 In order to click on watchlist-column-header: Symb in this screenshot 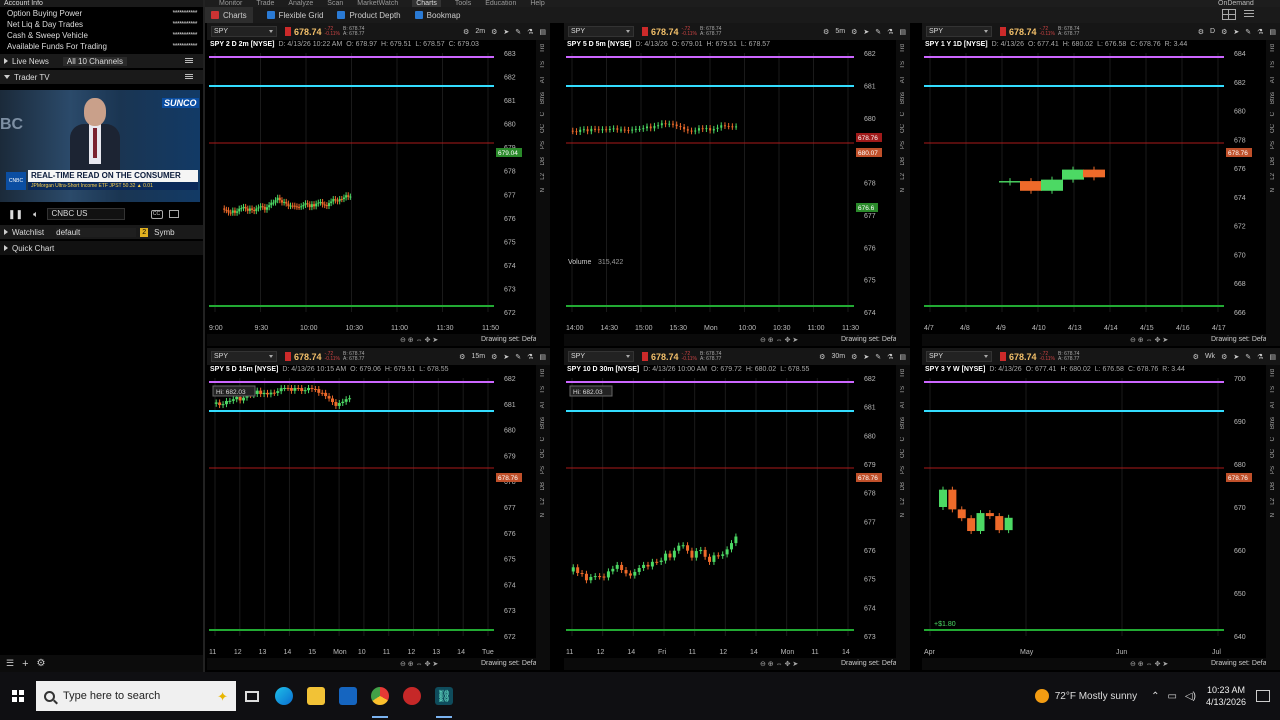, I will do `click(164, 232)`.